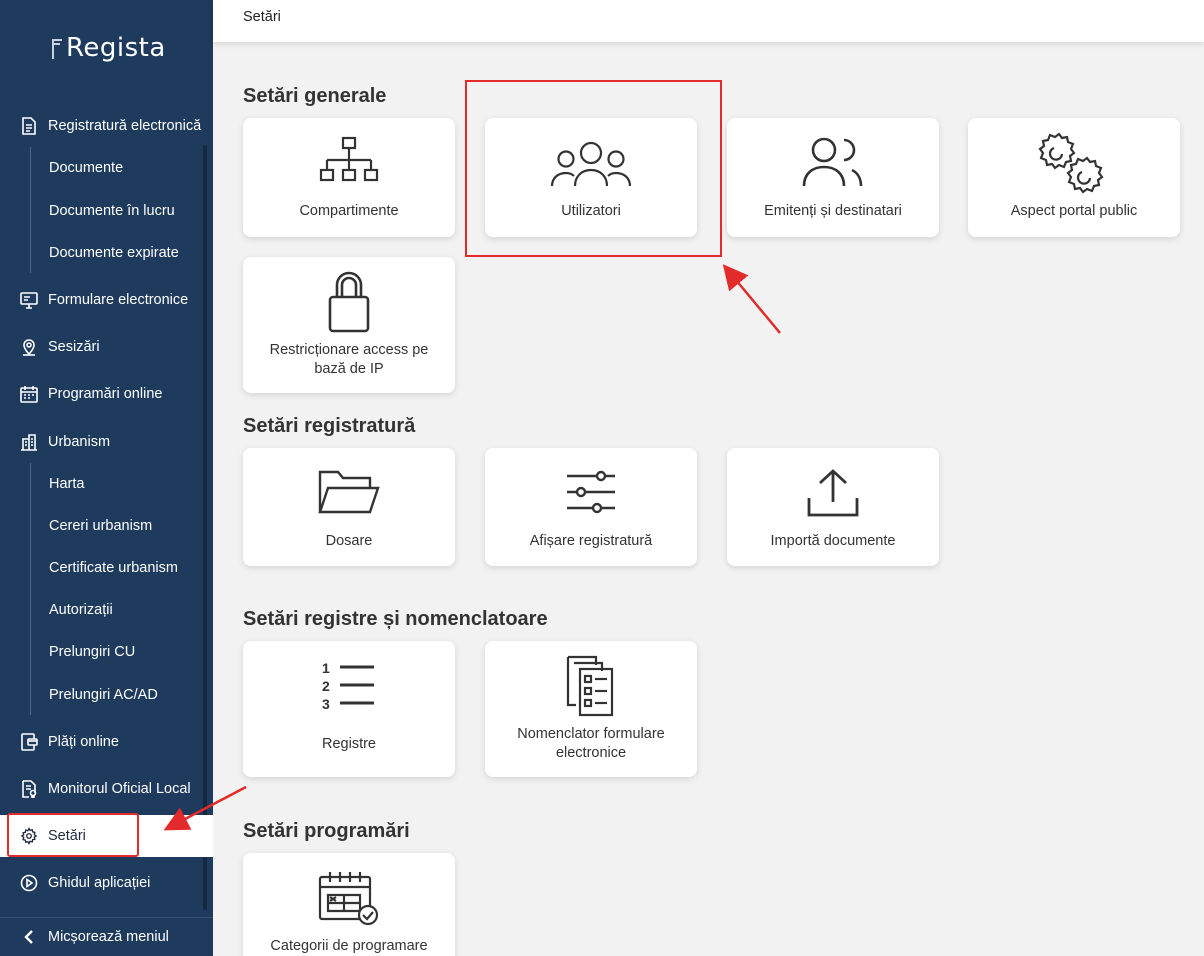  I want to click on card-aspect-portal: Aspect portal public, so click(1074, 177).